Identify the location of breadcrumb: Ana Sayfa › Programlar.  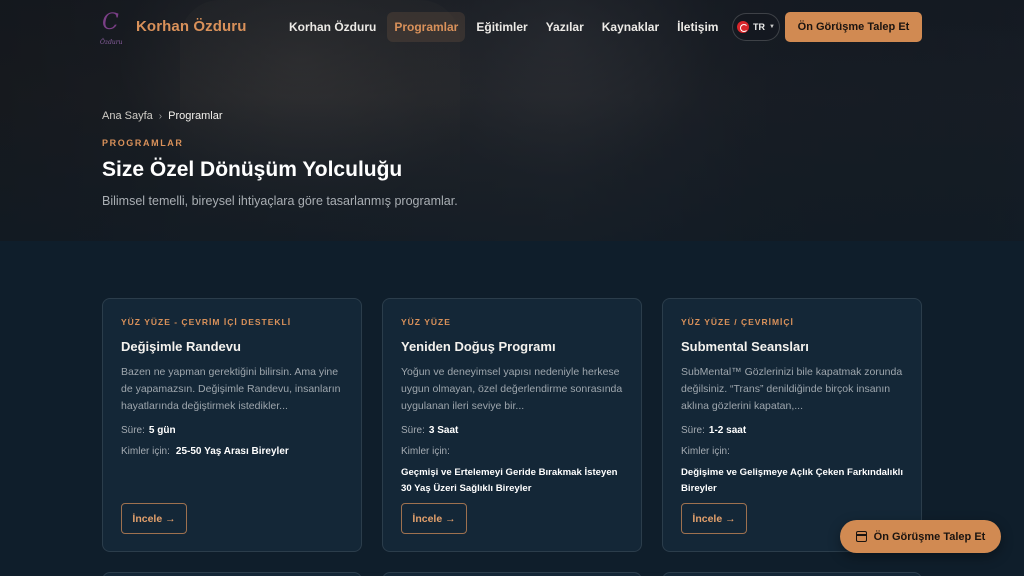
(280, 116).